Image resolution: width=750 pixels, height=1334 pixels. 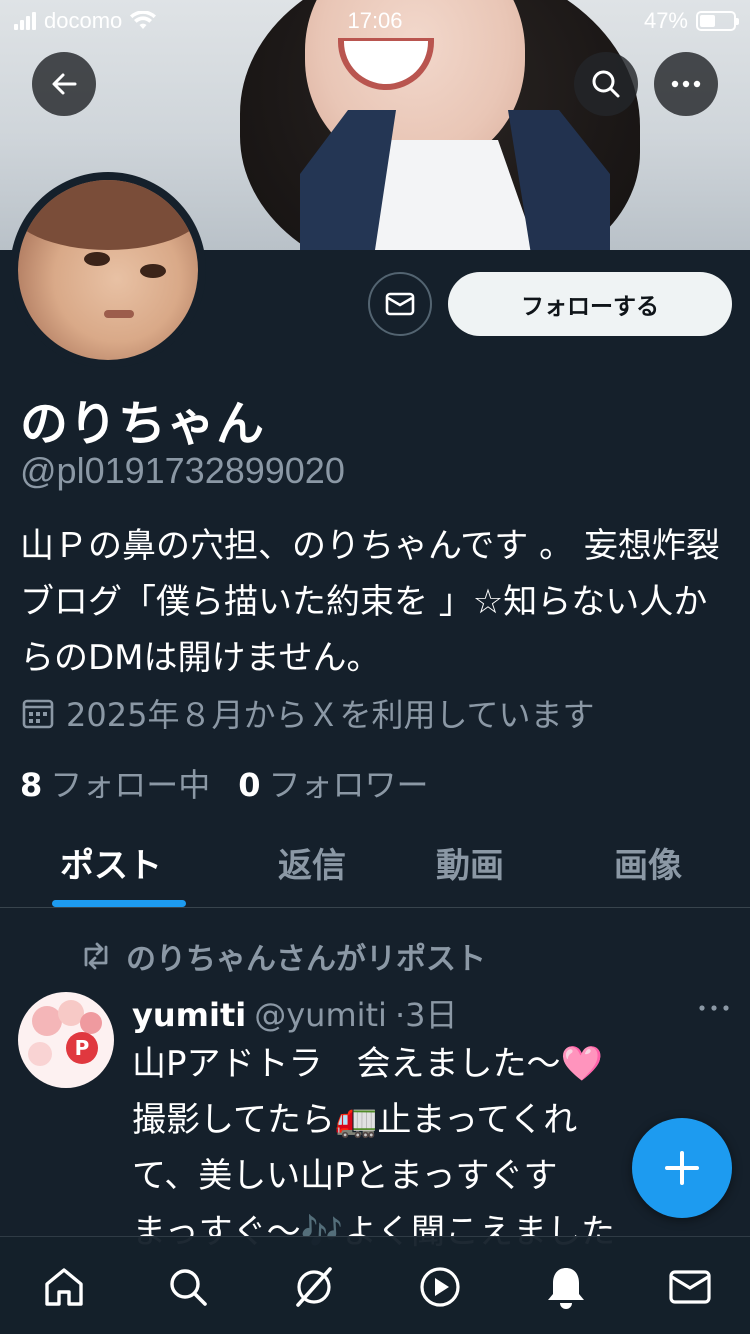 I want to click on envelope-icon, so click(x=400, y=304).